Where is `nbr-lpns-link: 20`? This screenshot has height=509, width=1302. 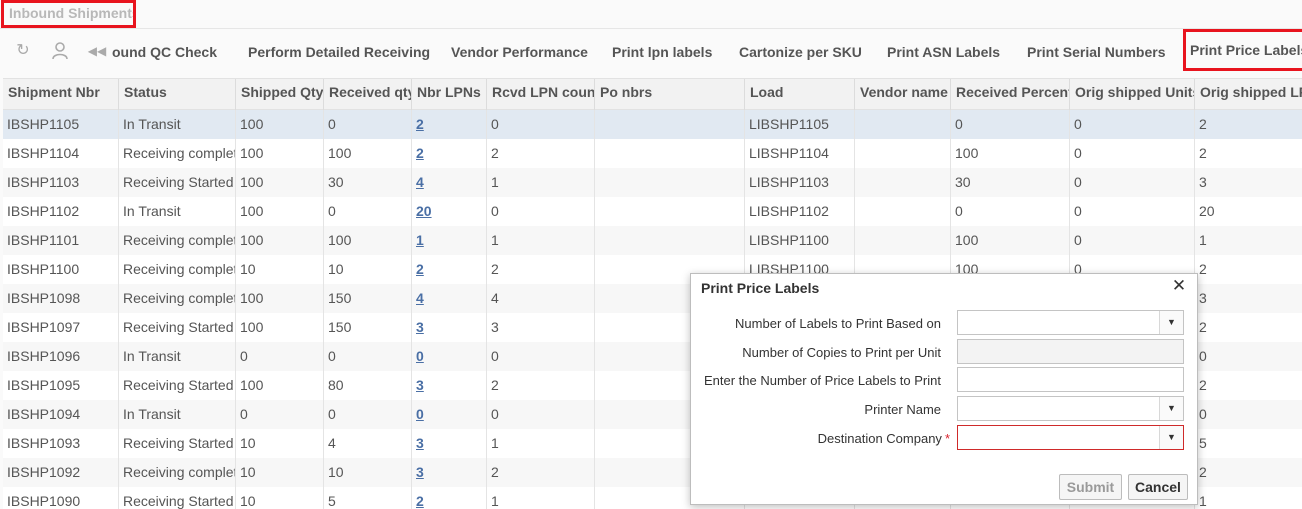
nbr-lpns-link: 20 is located at coordinates (424, 211).